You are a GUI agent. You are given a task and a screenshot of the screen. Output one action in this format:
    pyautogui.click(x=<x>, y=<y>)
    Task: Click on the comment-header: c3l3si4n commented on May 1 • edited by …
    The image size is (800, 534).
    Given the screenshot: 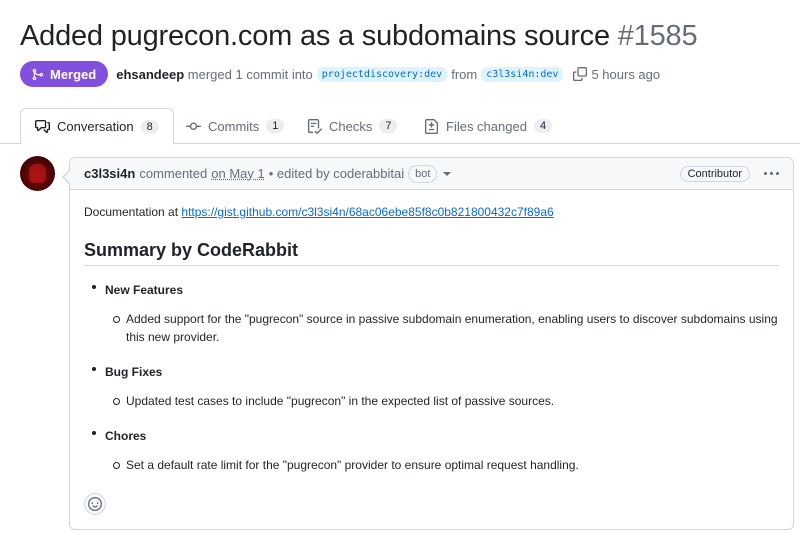 What is the action you would take?
    pyautogui.click(x=431, y=174)
    